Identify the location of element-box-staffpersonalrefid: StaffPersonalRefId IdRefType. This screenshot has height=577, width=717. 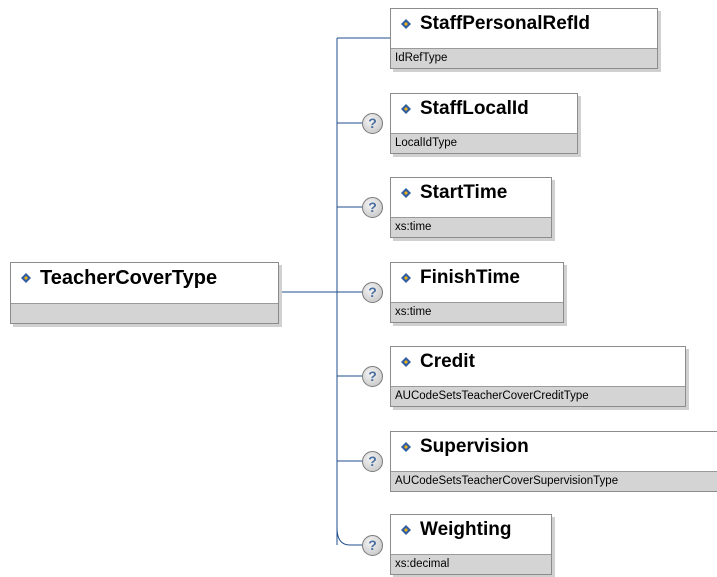
(524, 38).